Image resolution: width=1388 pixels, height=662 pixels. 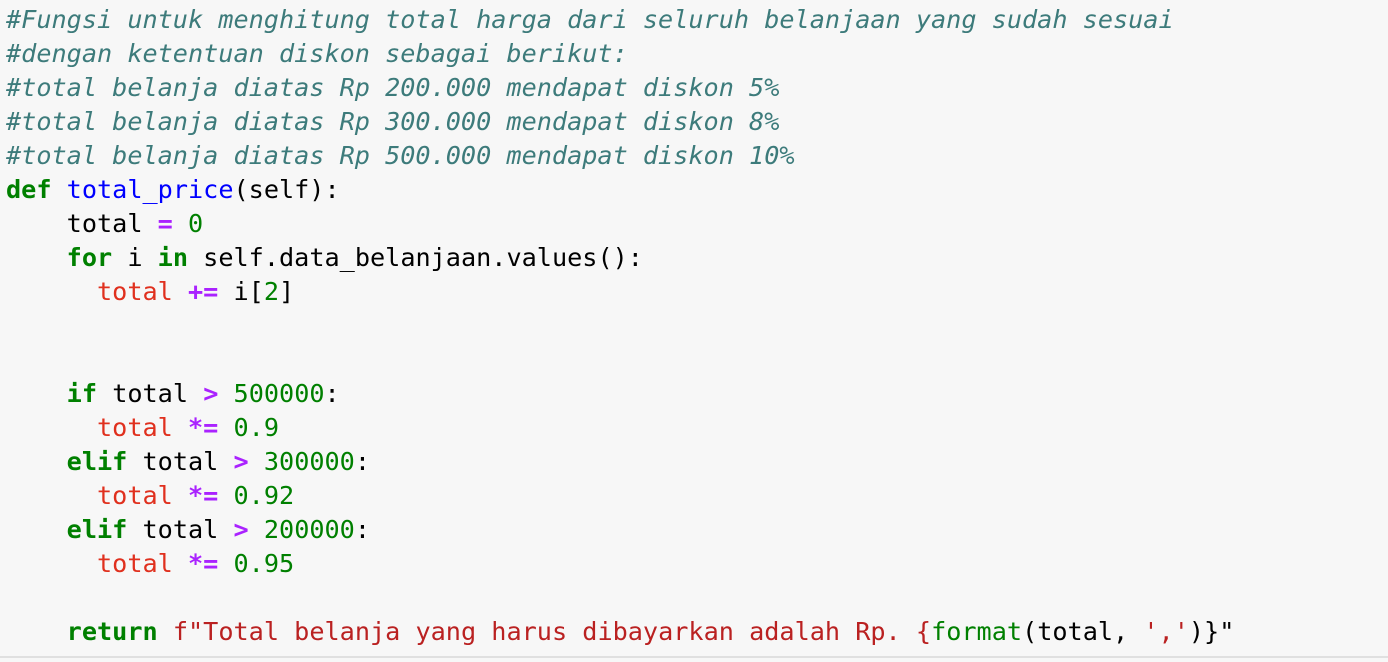 What do you see at coordinates (29, 189) in the screenshot?
I see `keyword-def: def` at bounding box center [29, 189].